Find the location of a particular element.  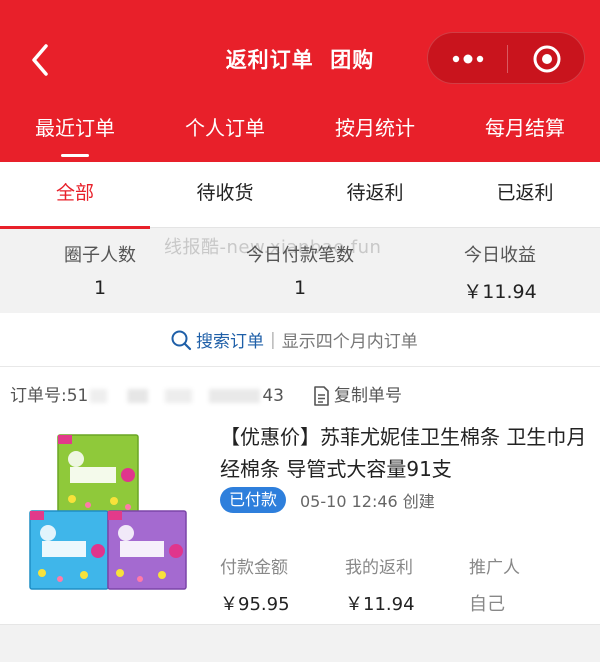

product-image is located at coordinates (108, 513).